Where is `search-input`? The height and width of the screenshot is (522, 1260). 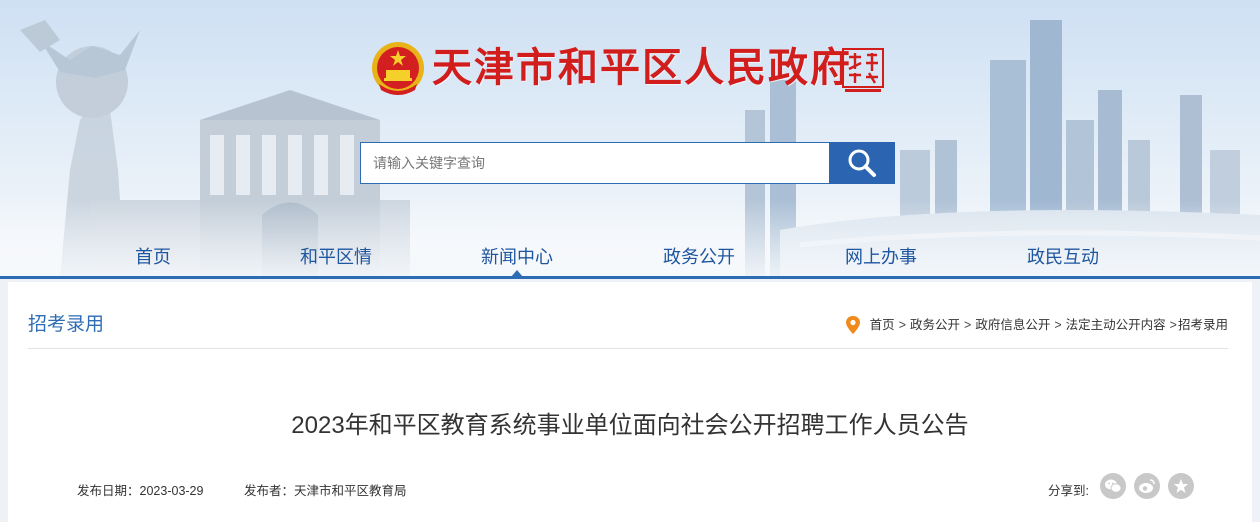 search-input is located at coordinates (595, 163).